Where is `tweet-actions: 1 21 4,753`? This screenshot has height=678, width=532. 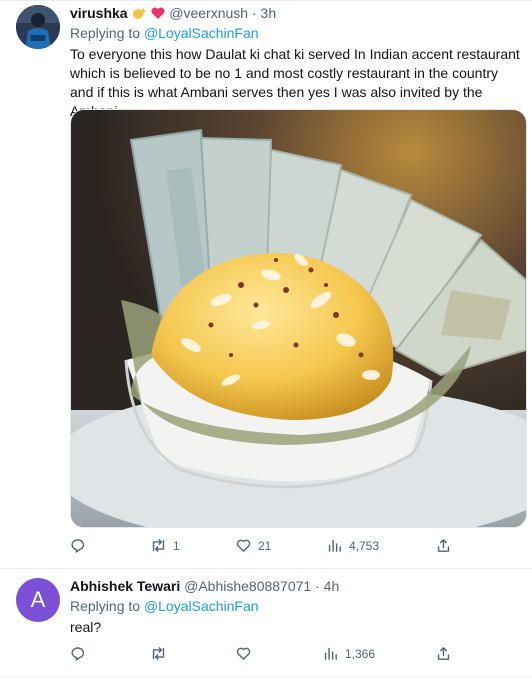 tweet-actions: 1 21 4,753 is located at coordinates (261, 547).